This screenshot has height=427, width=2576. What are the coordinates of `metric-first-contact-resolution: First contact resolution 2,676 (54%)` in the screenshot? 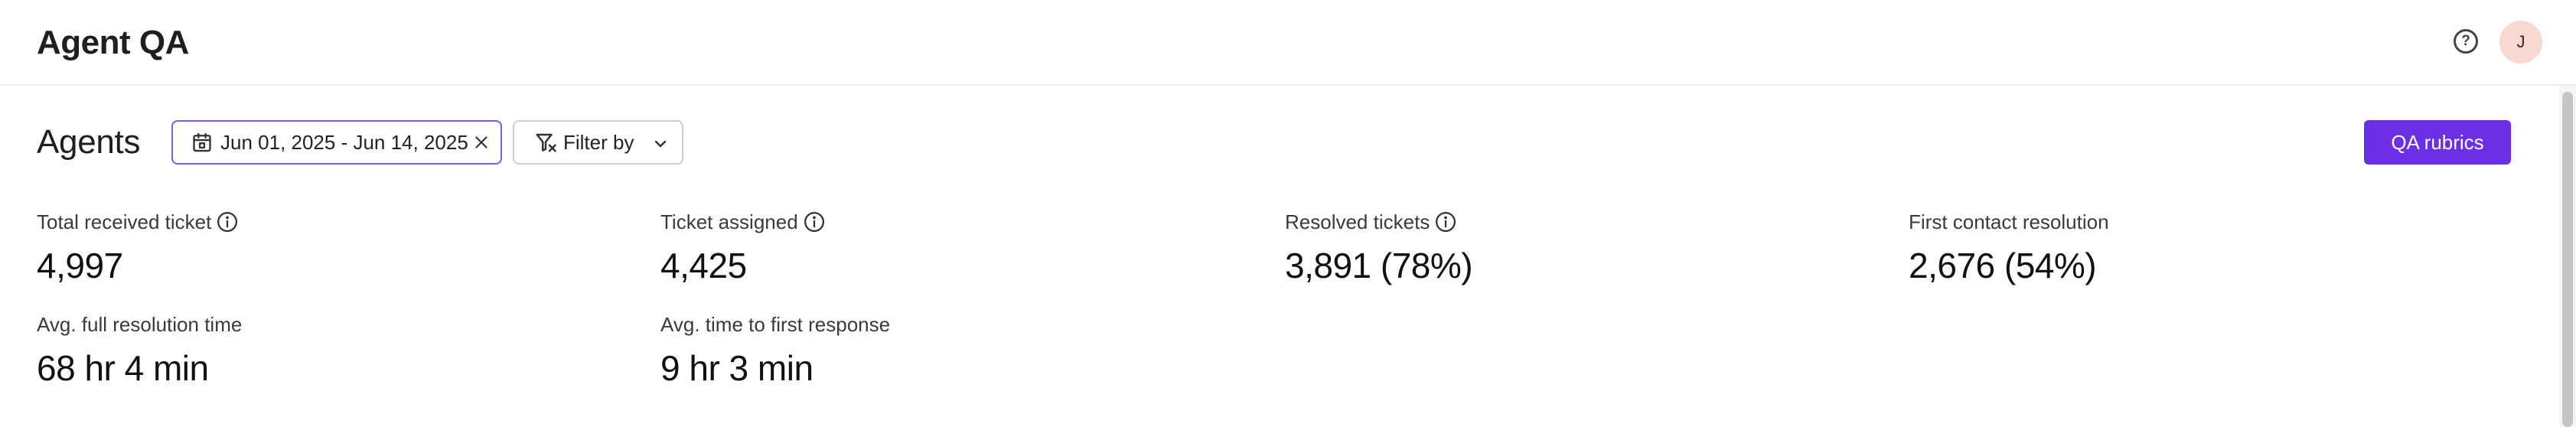 It's located at (2009, 248).